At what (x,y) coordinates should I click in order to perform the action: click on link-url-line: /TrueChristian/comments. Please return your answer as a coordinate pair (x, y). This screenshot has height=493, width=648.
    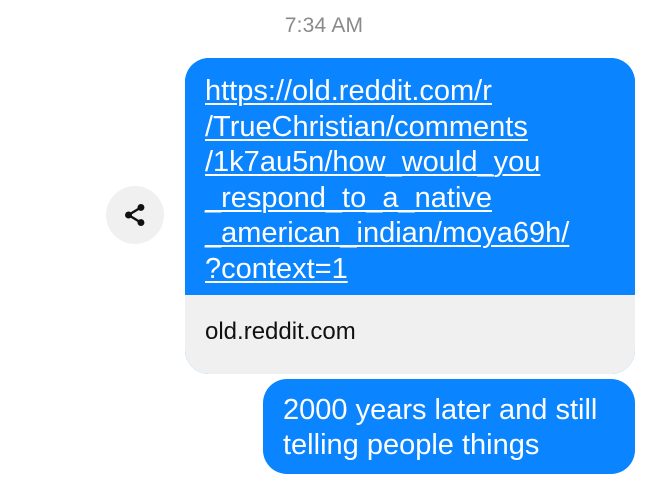
    Looking at the image, I should click on (411, 128).